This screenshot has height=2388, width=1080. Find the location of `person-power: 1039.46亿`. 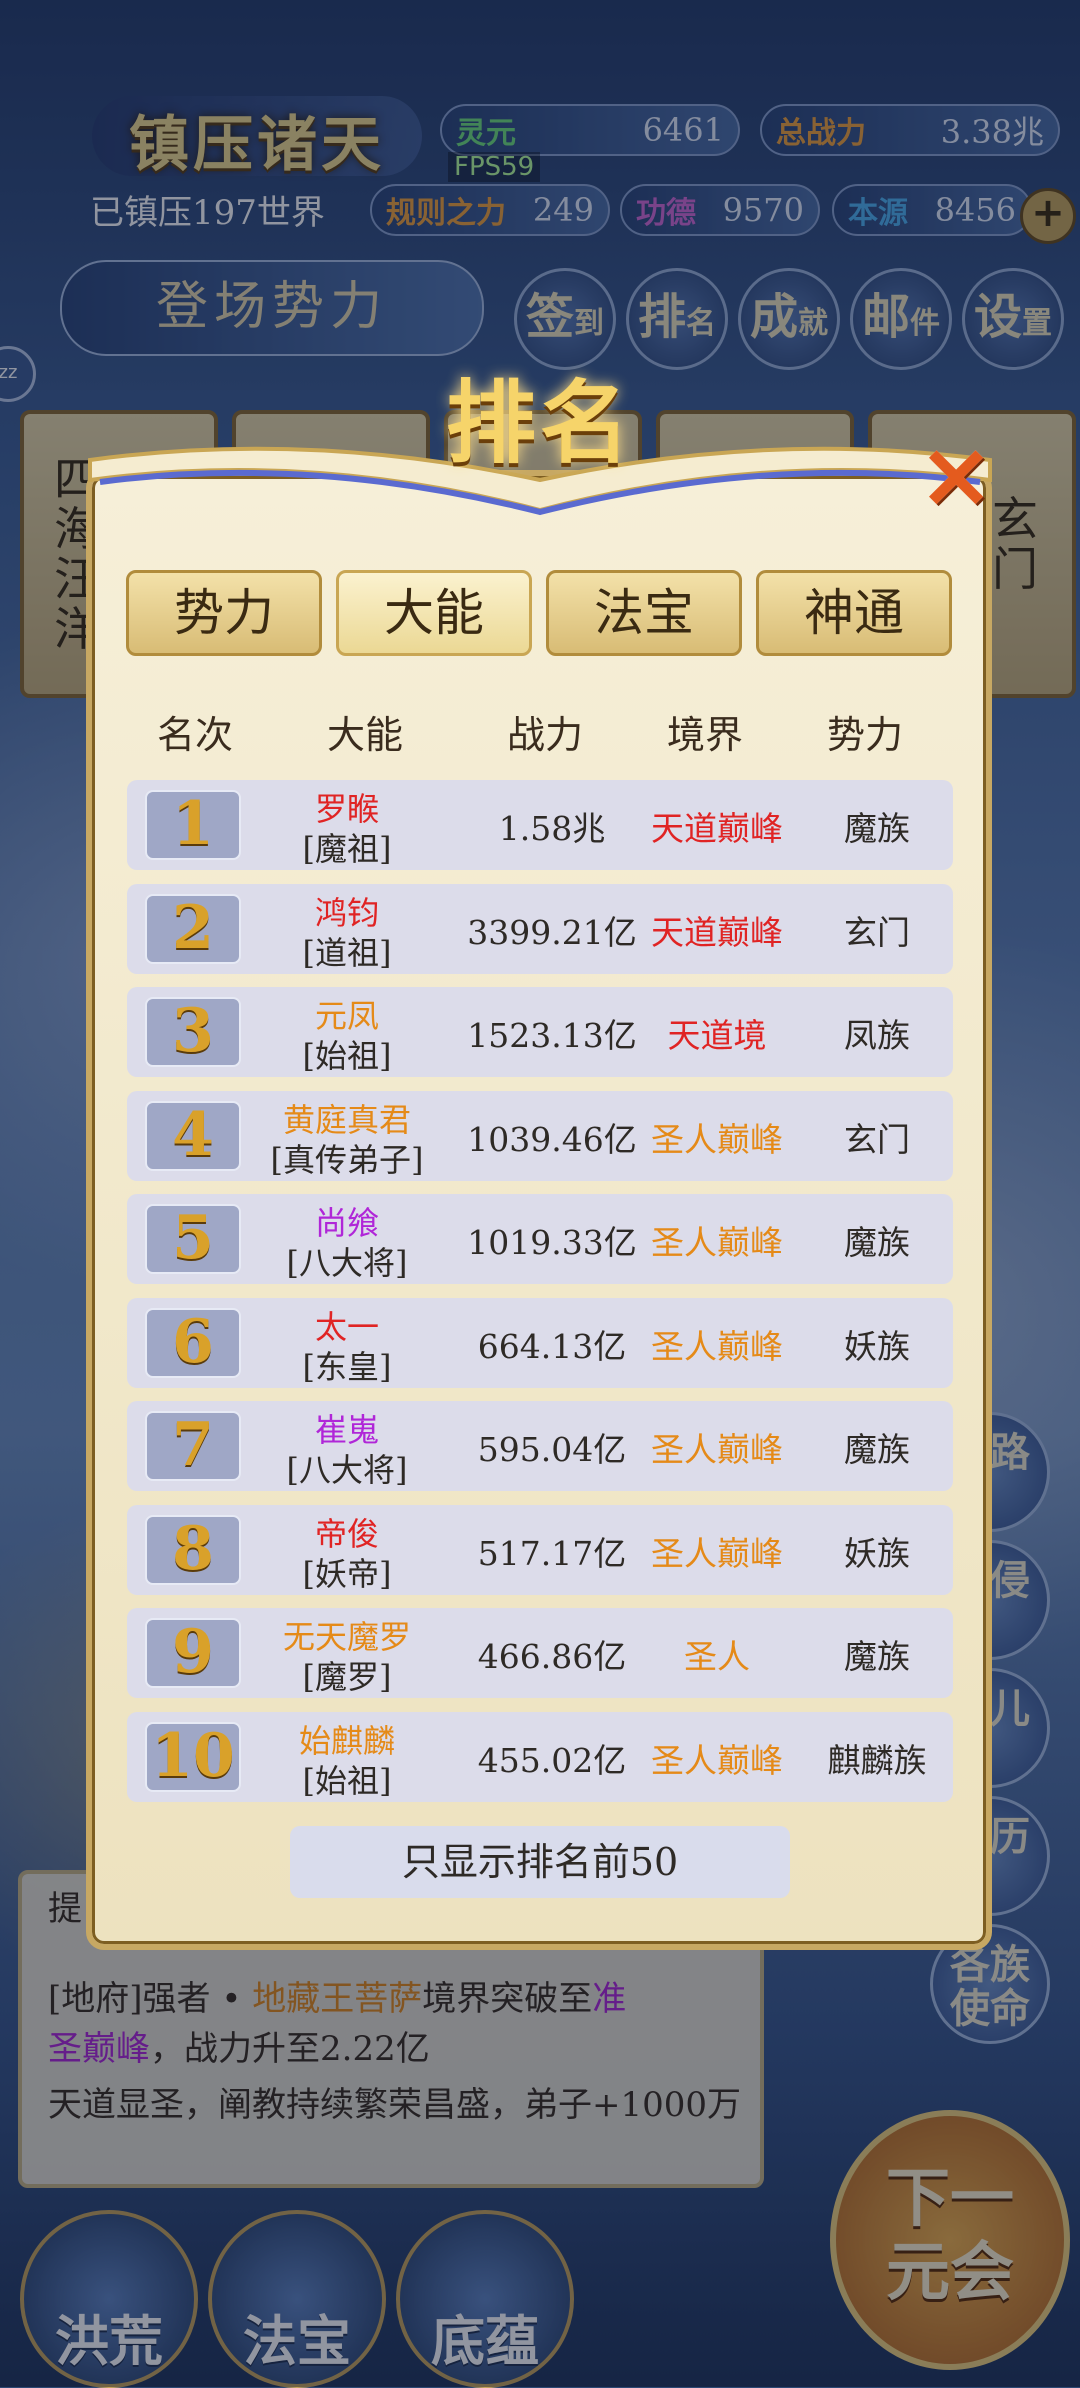

person-power: 1039.46亿 is located at coordinates (552, 1139).